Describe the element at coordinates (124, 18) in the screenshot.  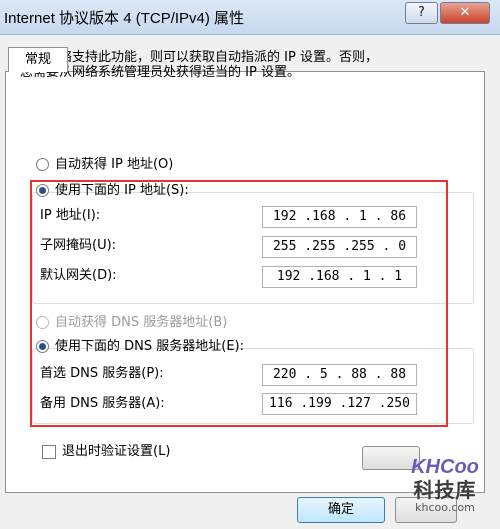
I see `window-title: Internet 协议版本 4 (TCP/IPv4) 属性` at that location.